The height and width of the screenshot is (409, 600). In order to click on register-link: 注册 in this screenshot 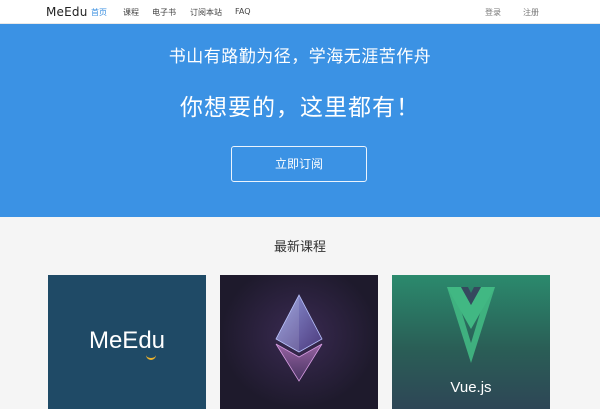, I will do `click(531, 12)`.